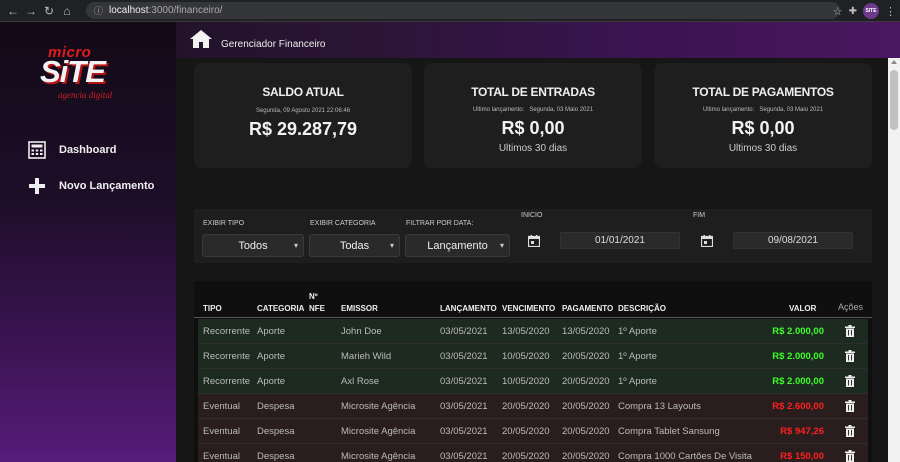 The height and width of the screenshot is (462, 900). Describe the element at coordinates (685, 456) in the screenshot. I see `cell-descricao: Compra 1000 Cartões De Visita` at that location.